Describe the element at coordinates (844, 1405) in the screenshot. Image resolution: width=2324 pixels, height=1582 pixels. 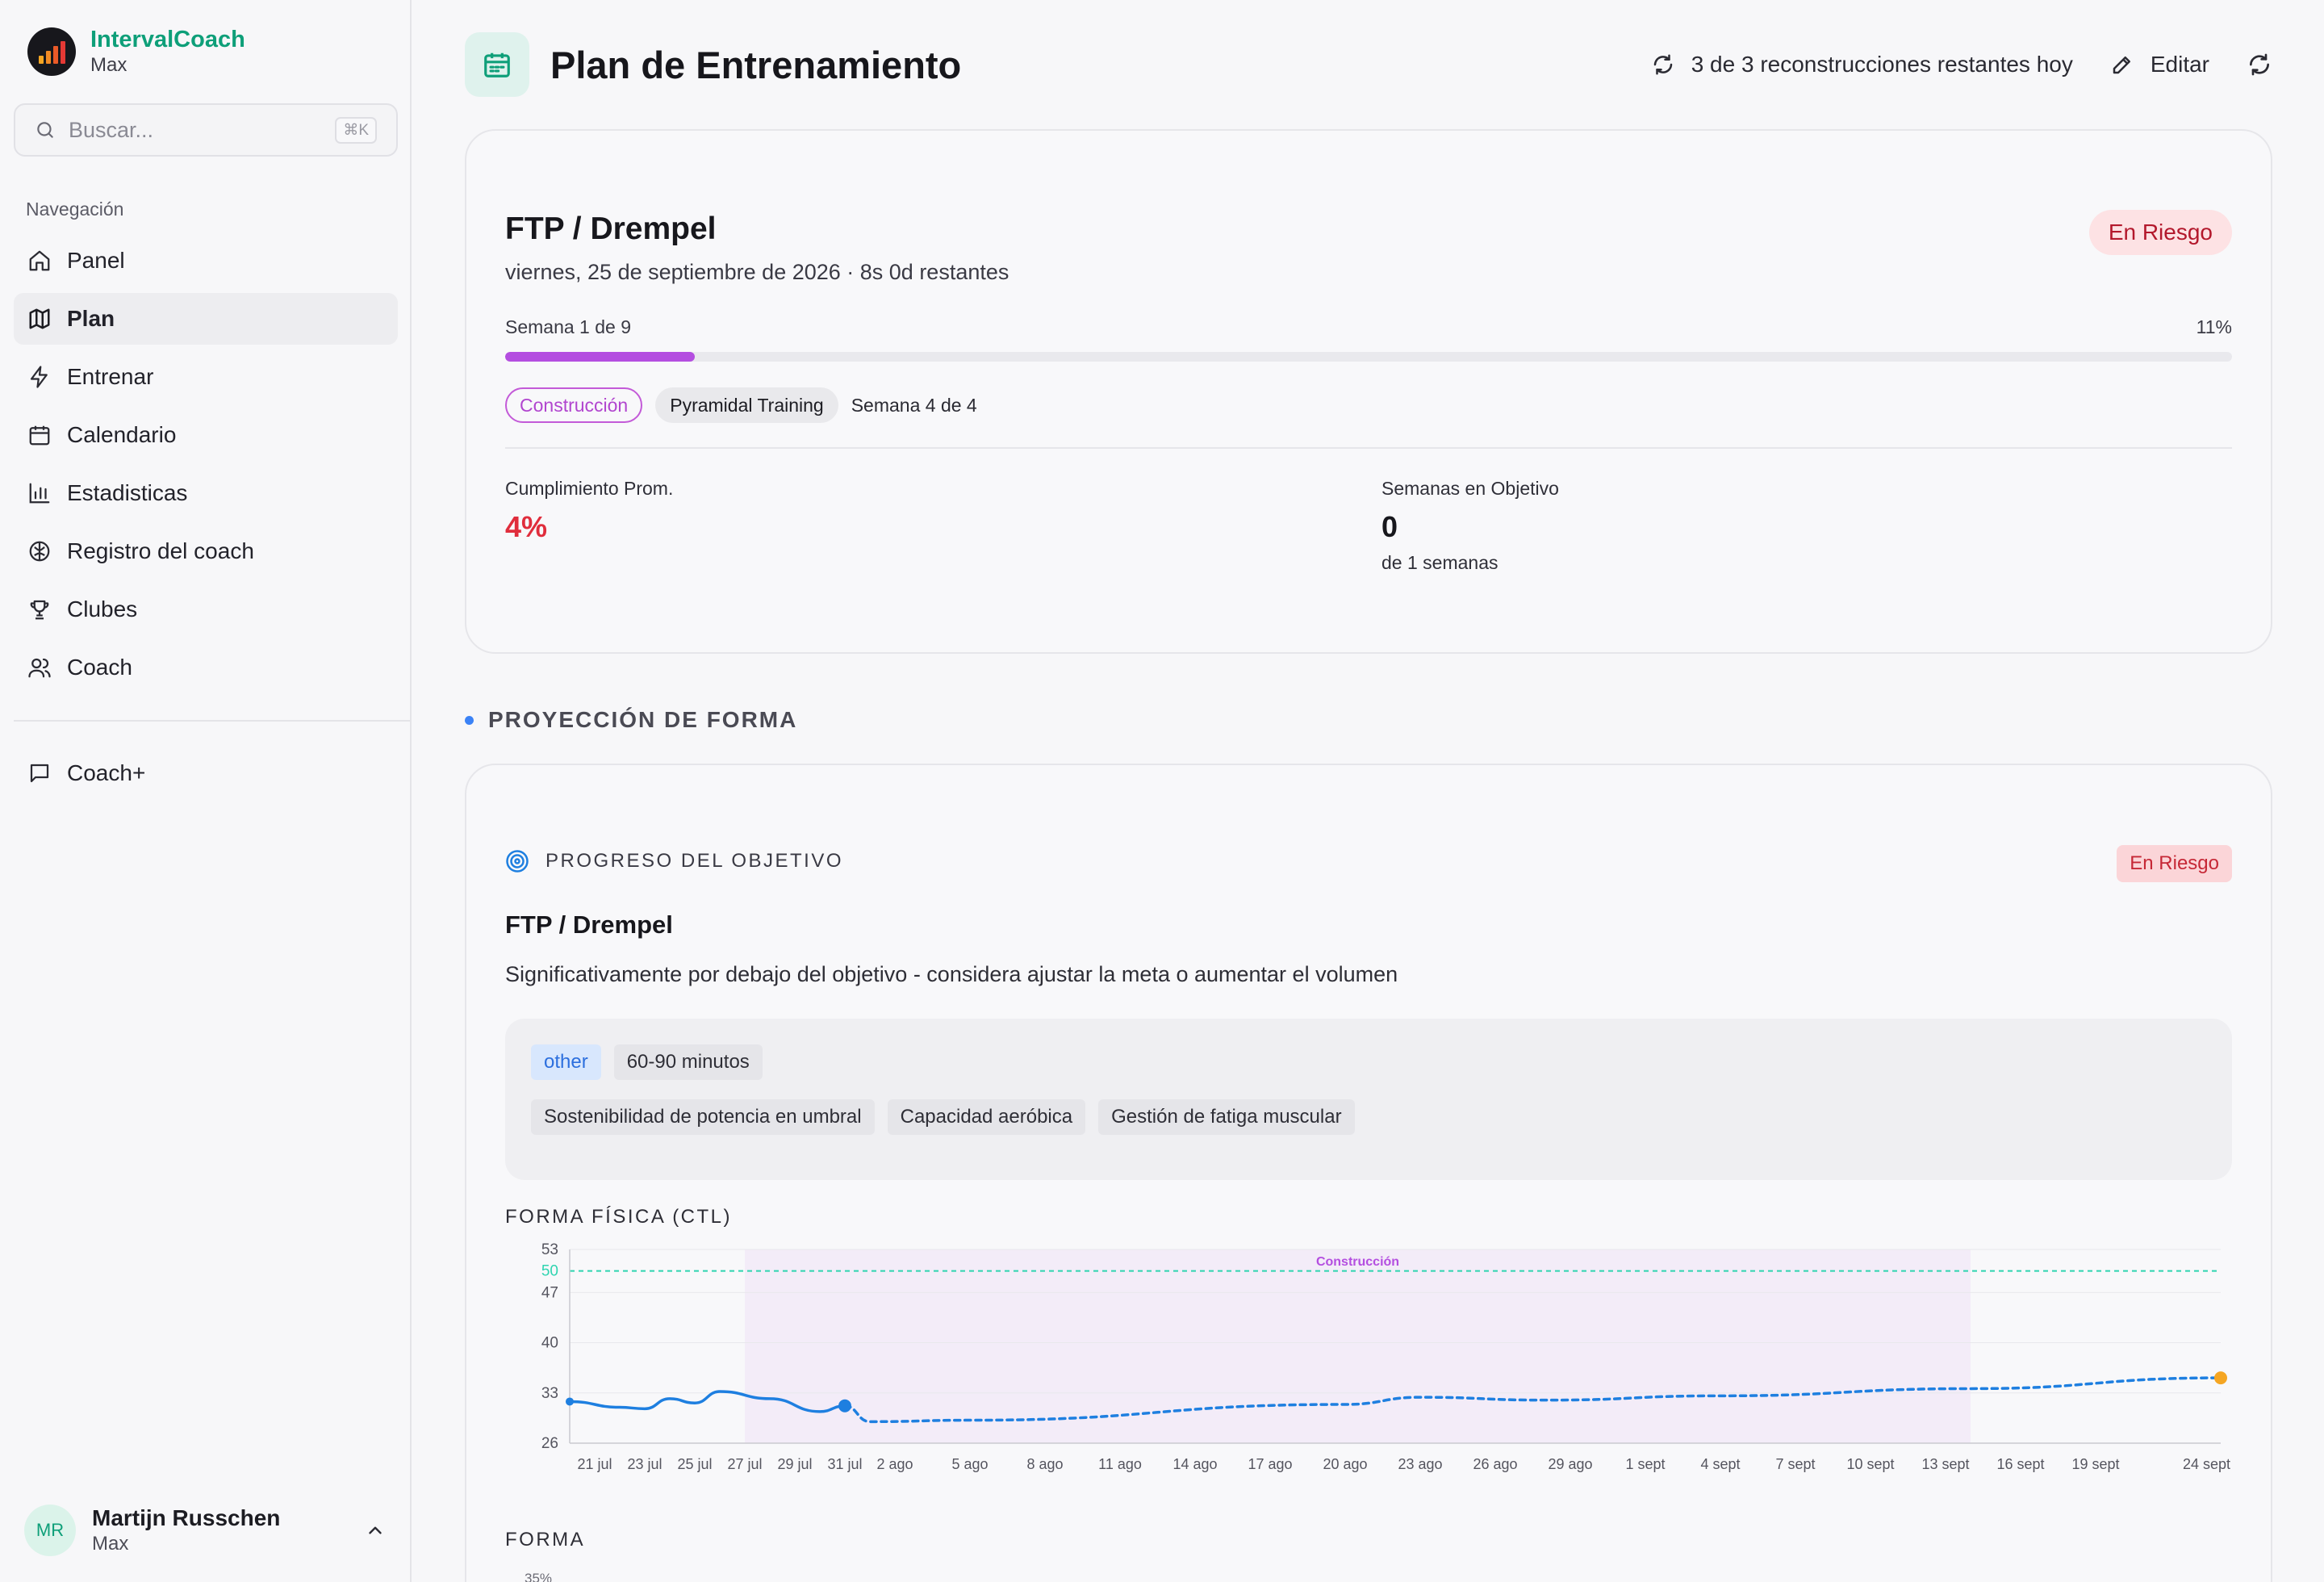
I see `current-point` at that location.